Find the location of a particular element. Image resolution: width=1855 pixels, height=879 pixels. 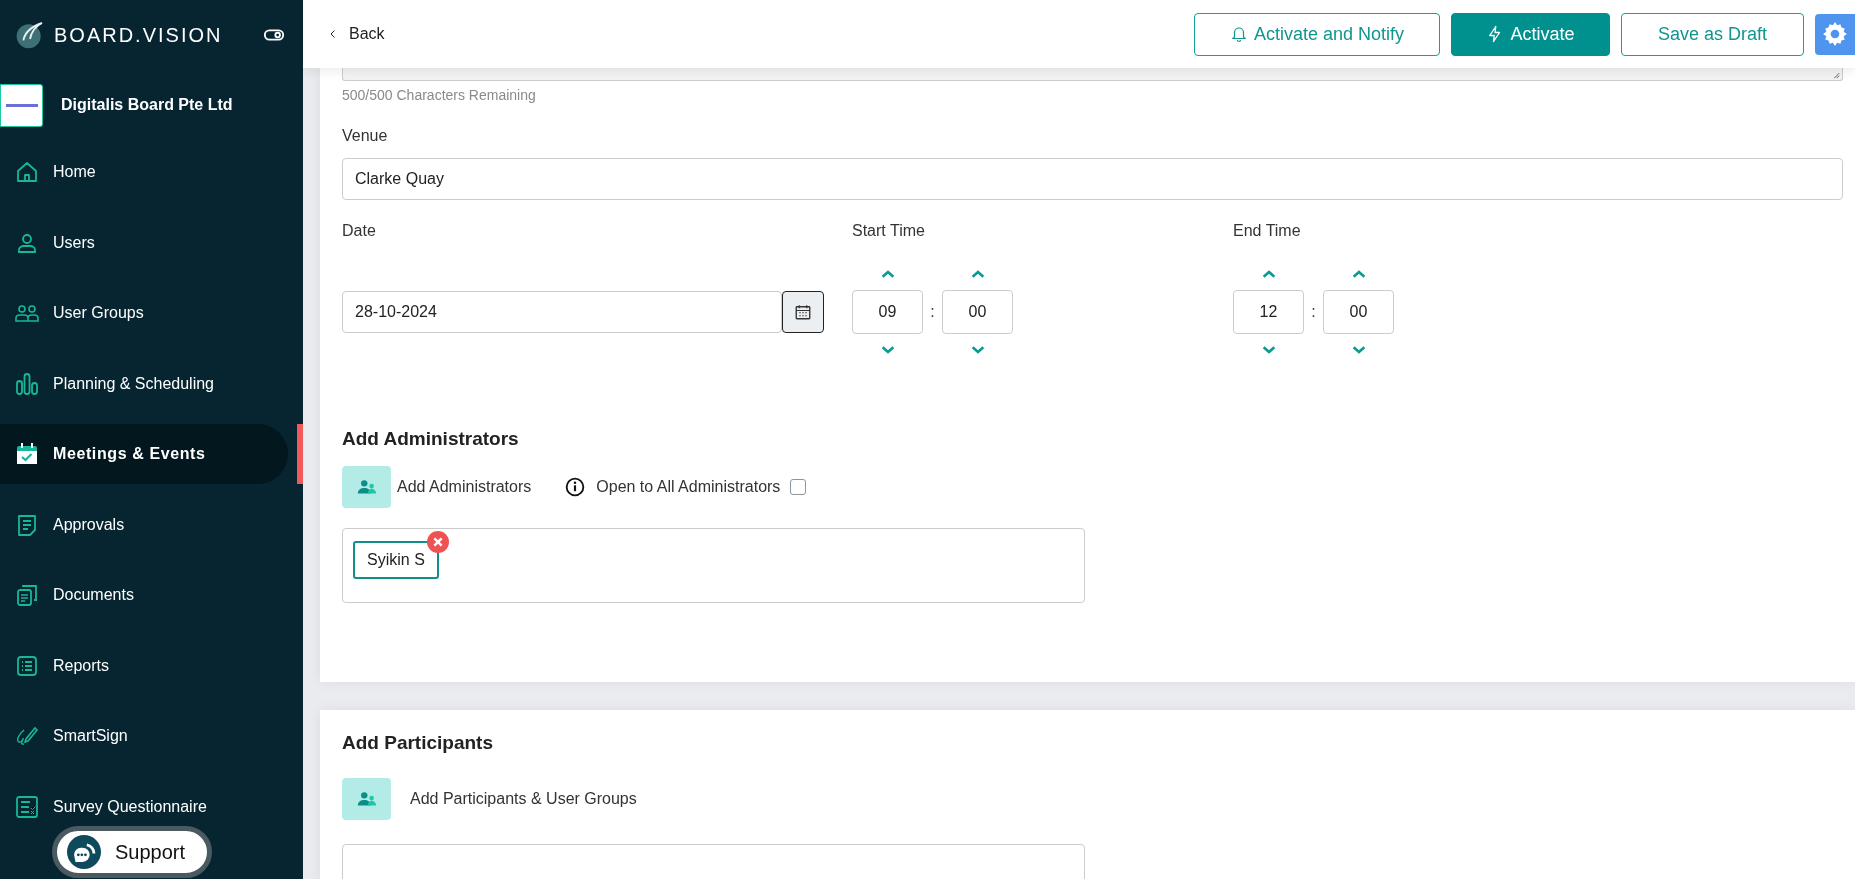

settings-button is located at coordinates (1835, 34).